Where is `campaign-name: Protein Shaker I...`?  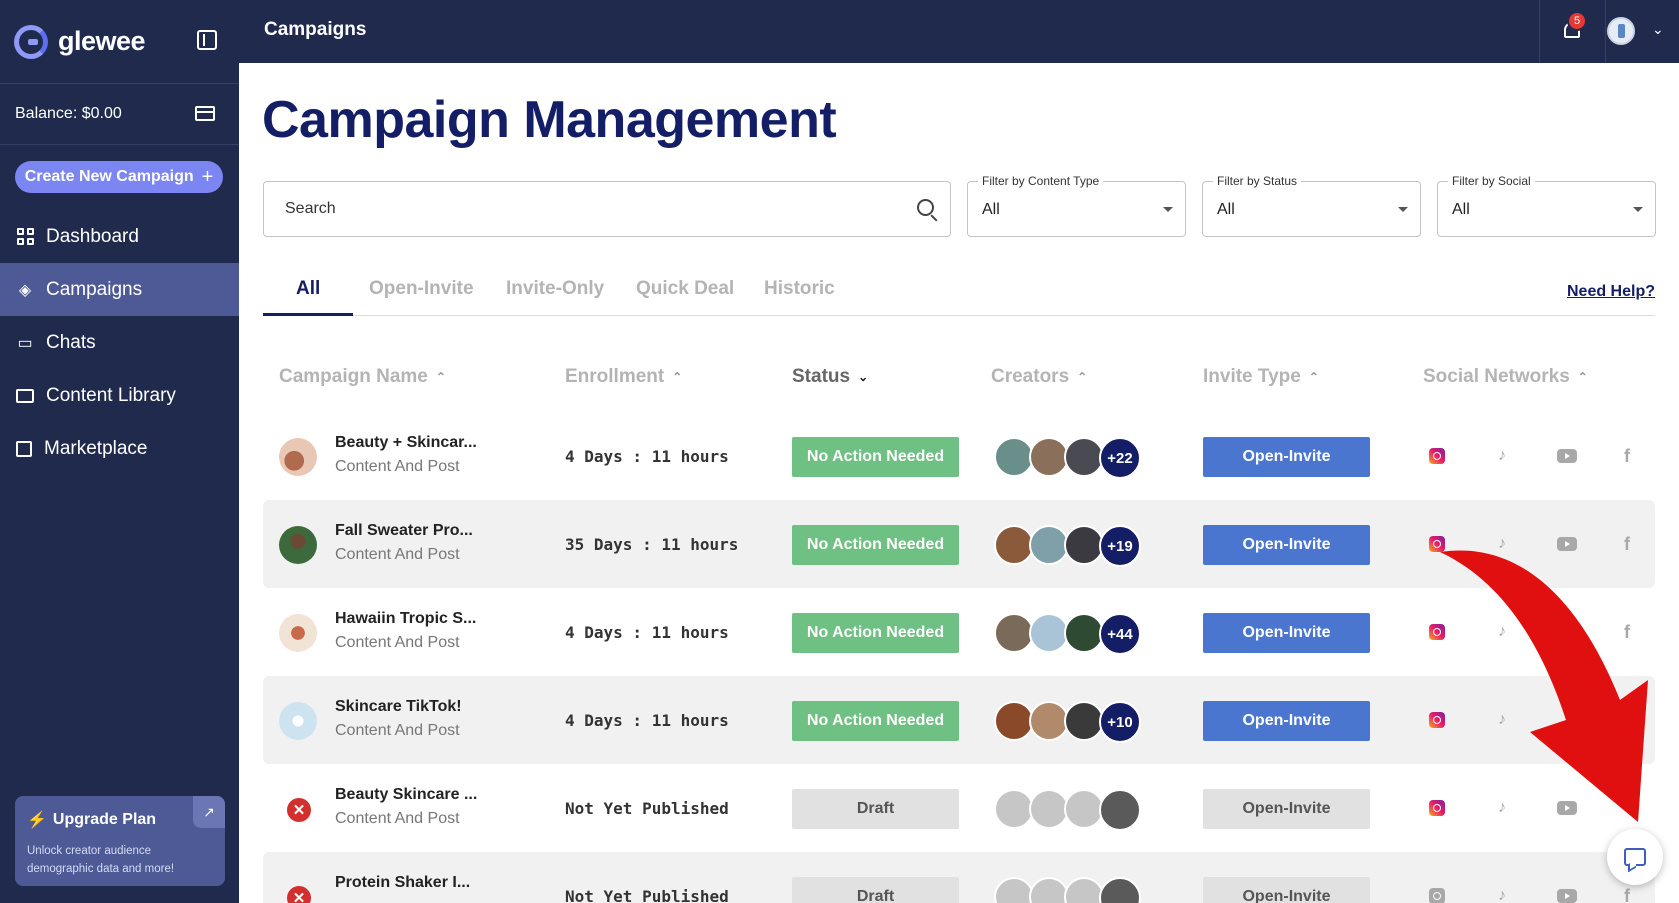 campaign-name: Protein Shaker I... is located at coordinates (402, 883).